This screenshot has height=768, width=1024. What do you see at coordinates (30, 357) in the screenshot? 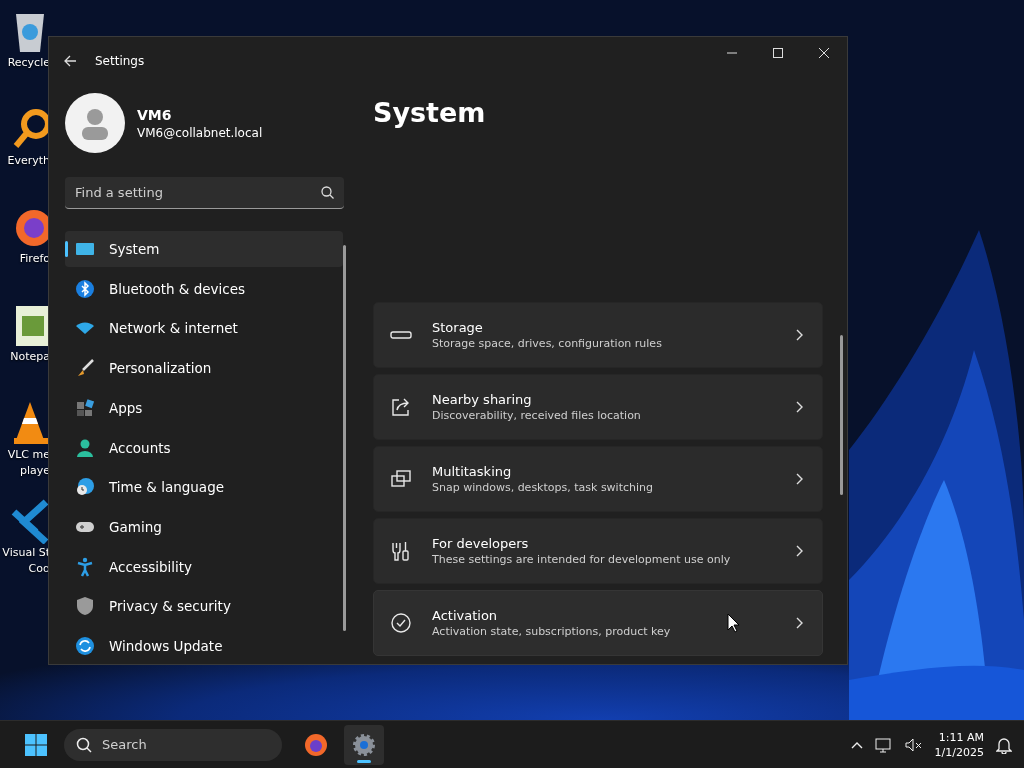
I see `desktop-icon-label: Notepa` at bounding box center [30, 357].